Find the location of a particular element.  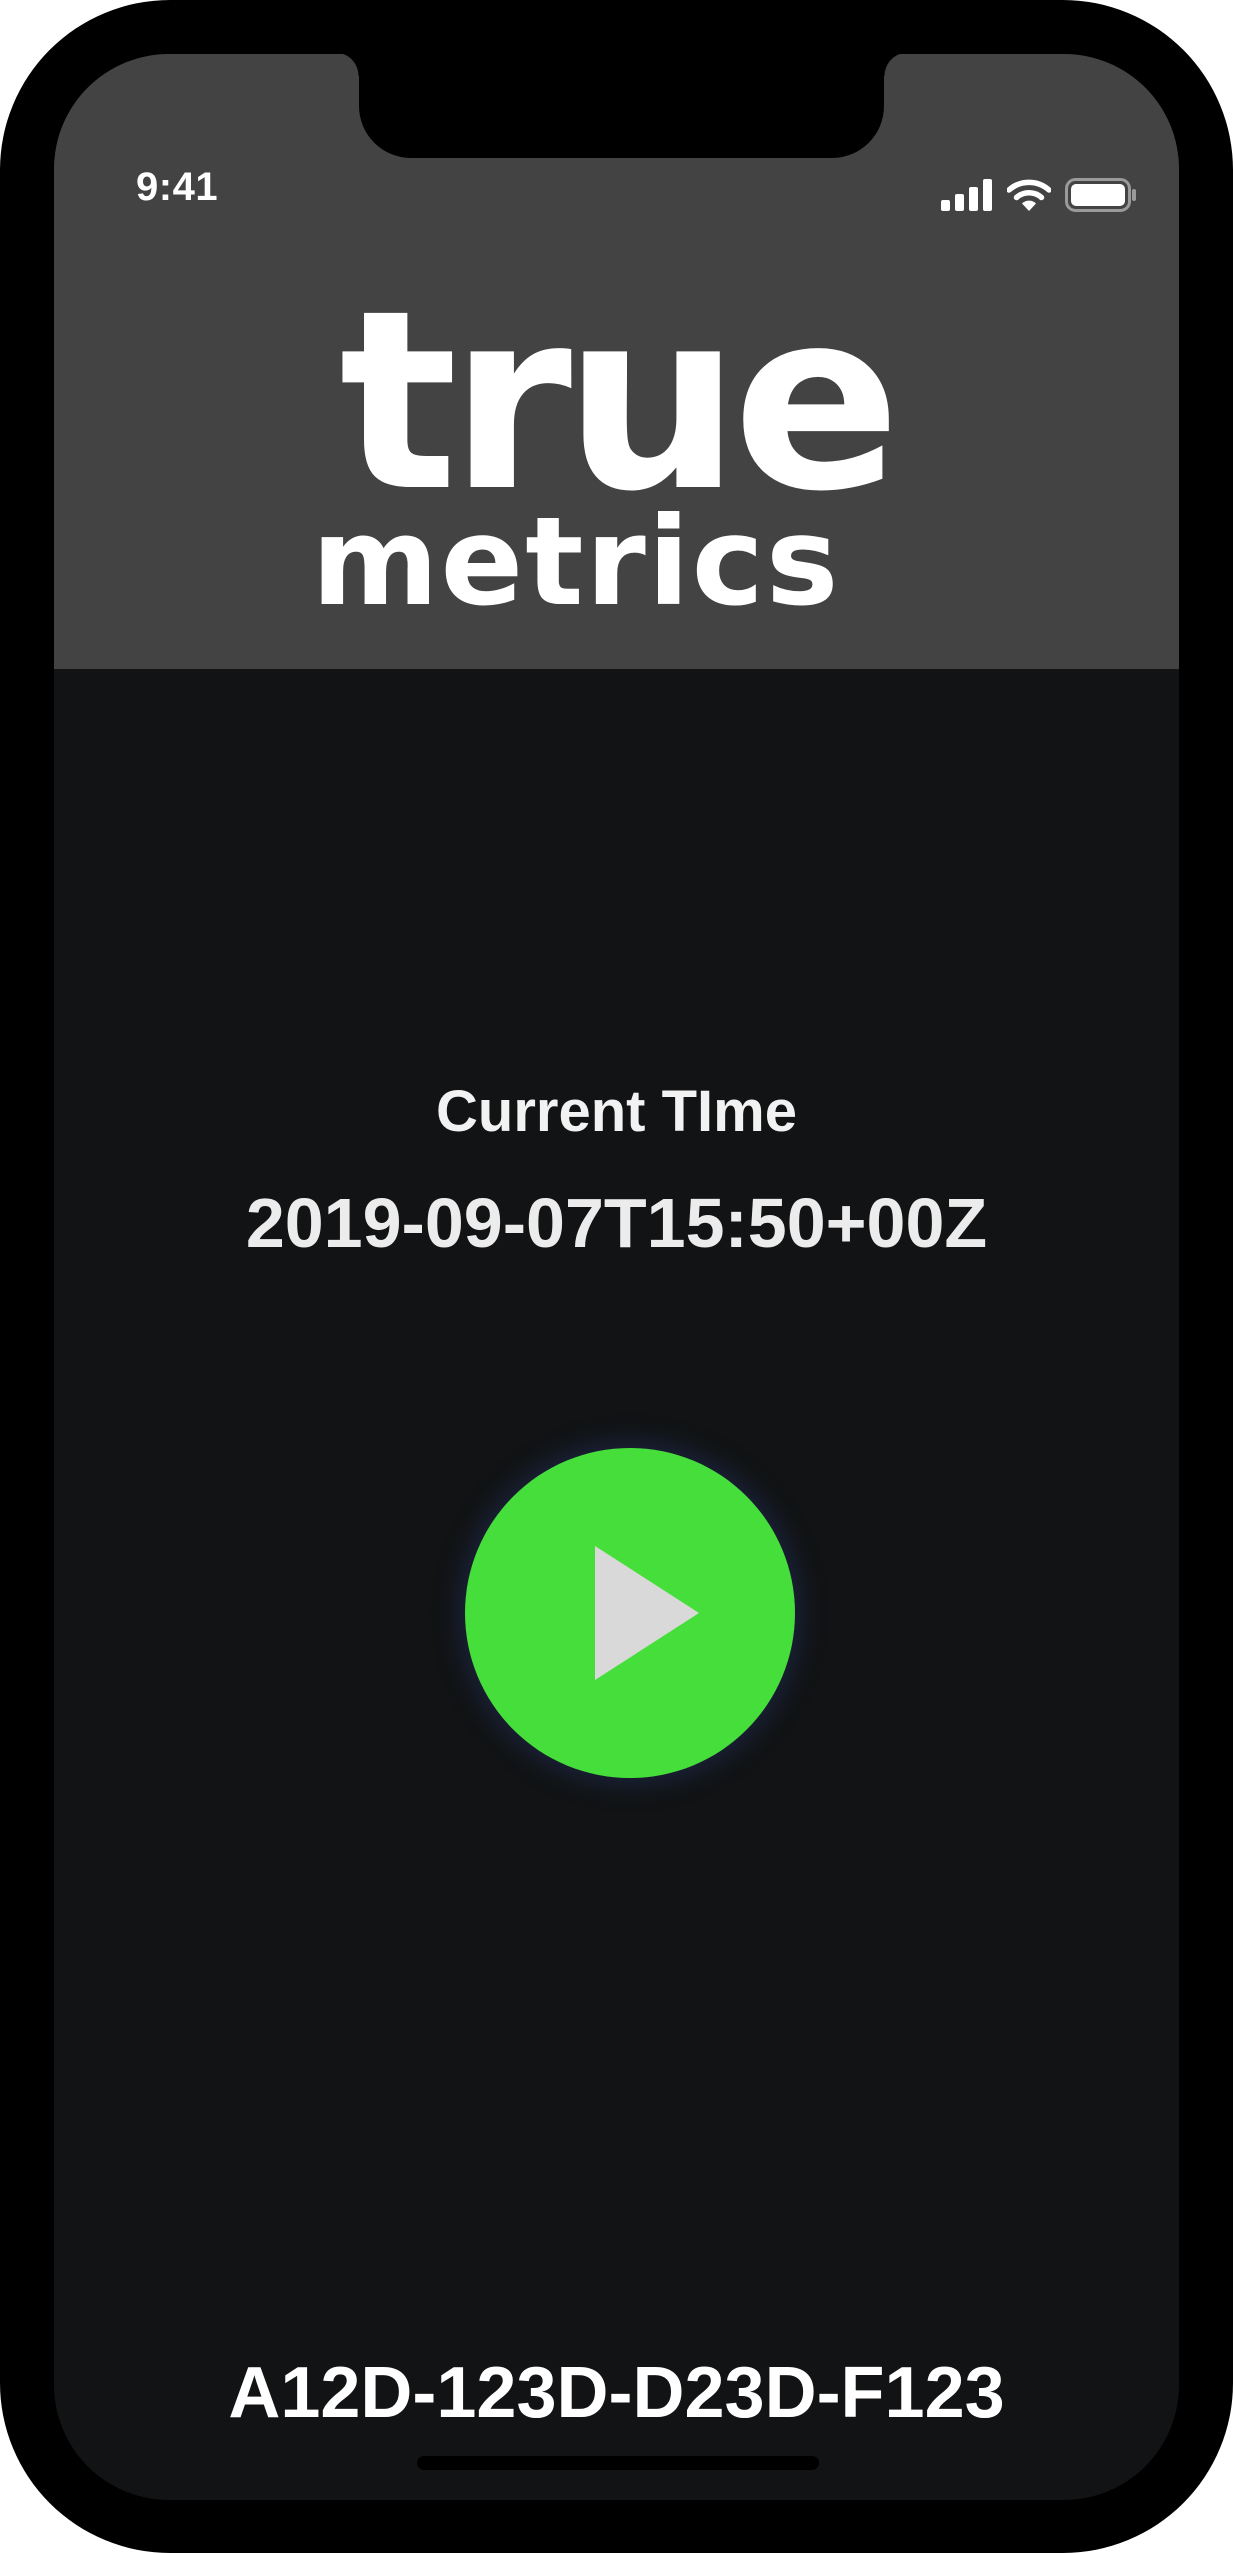

device-notch is located at coordinates (621, 106).